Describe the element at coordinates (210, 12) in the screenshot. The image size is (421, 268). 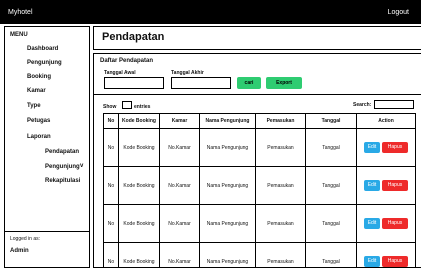
I see `top-bar: Myhotel Logout` at that location.